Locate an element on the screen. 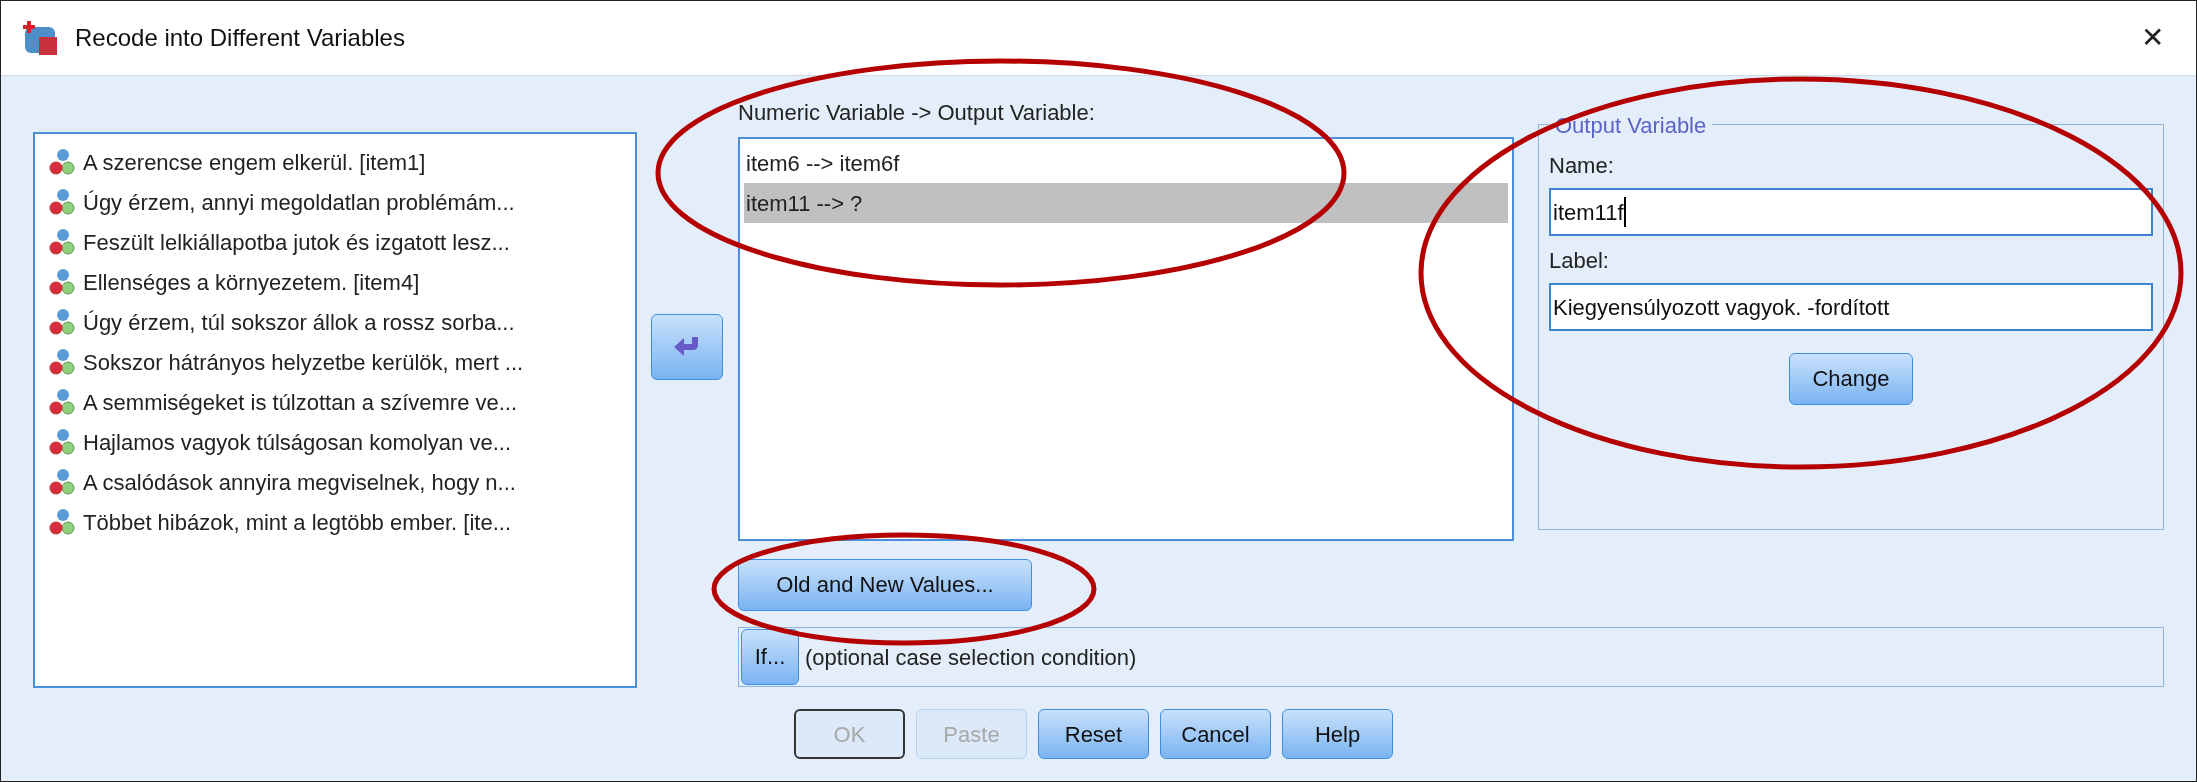 This screenshot has height=782, width=2197. mapping-item: item6 --> item6f is located at coordinates (1126, 163).